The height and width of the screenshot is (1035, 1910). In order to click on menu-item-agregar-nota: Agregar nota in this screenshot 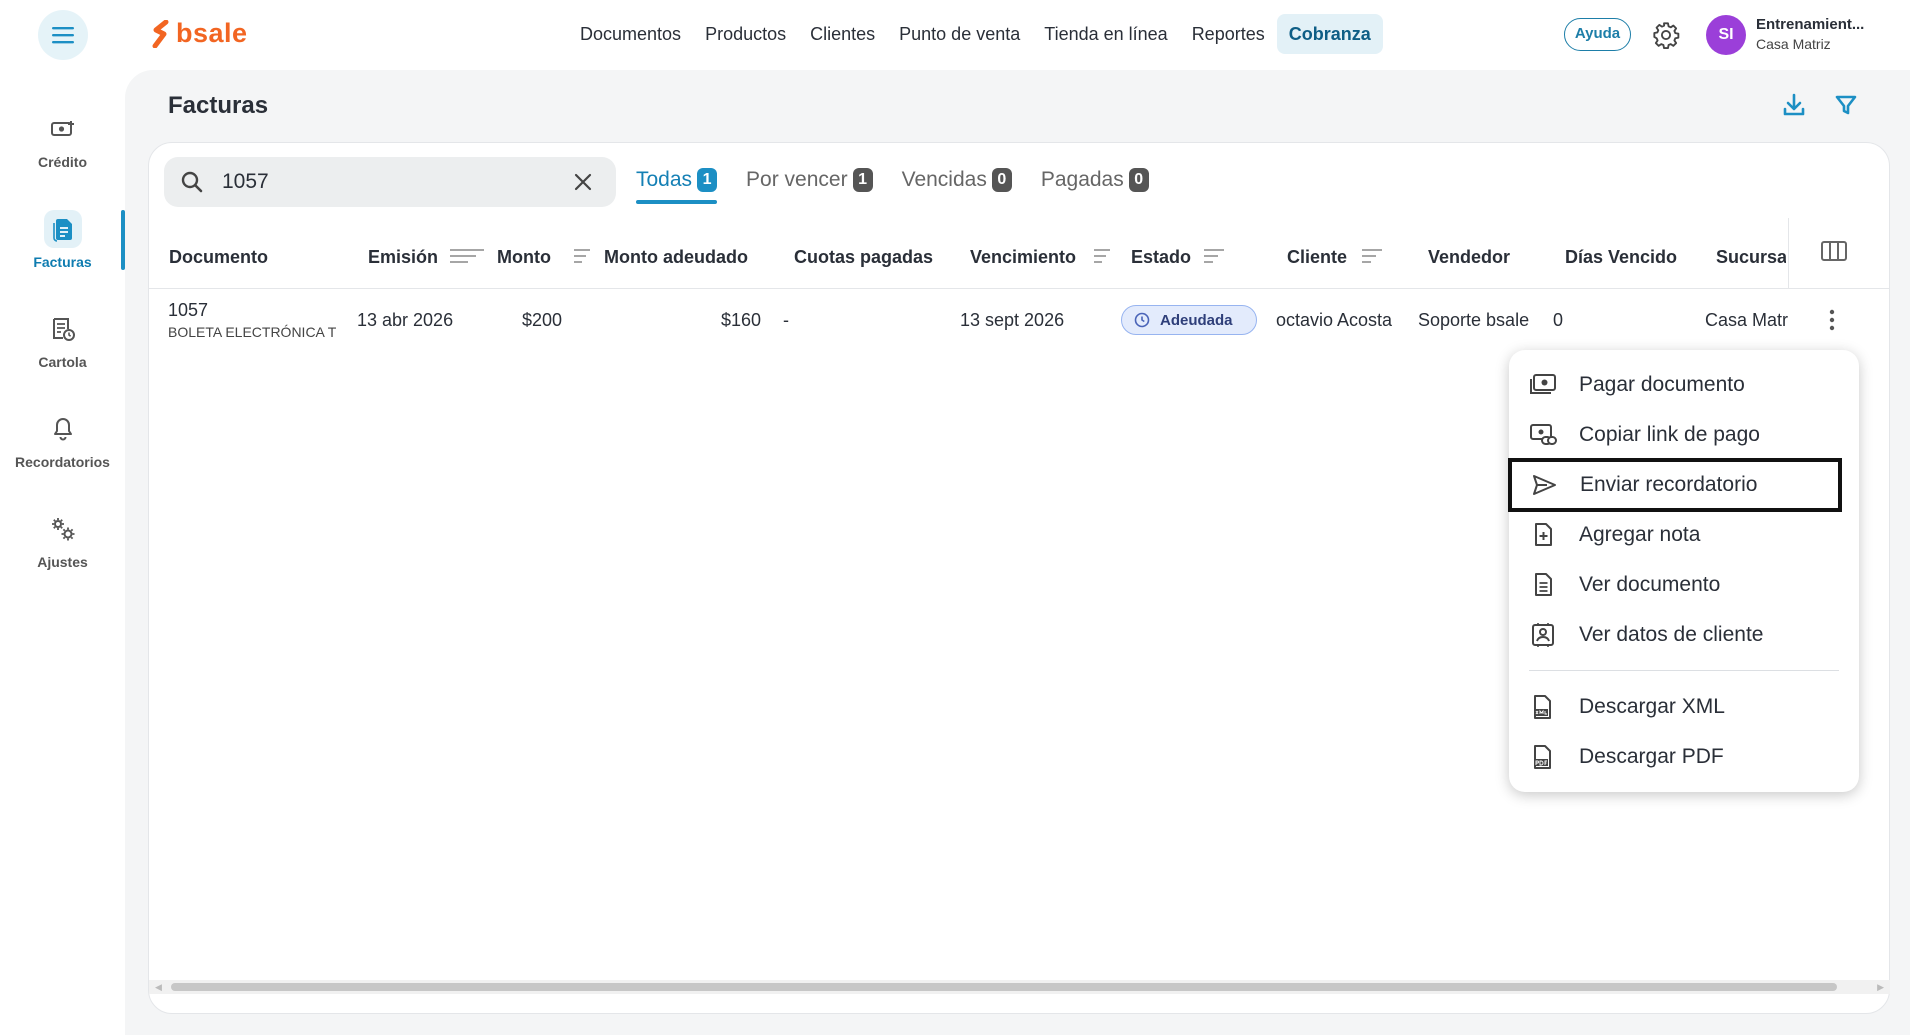, I will do `click(1684, 535)`.